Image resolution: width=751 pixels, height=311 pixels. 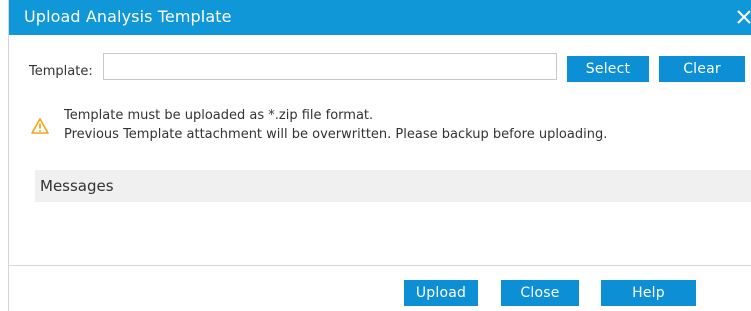 I want to click on dialog-title: Upload Analysis Template, so click(x=128, y=16).